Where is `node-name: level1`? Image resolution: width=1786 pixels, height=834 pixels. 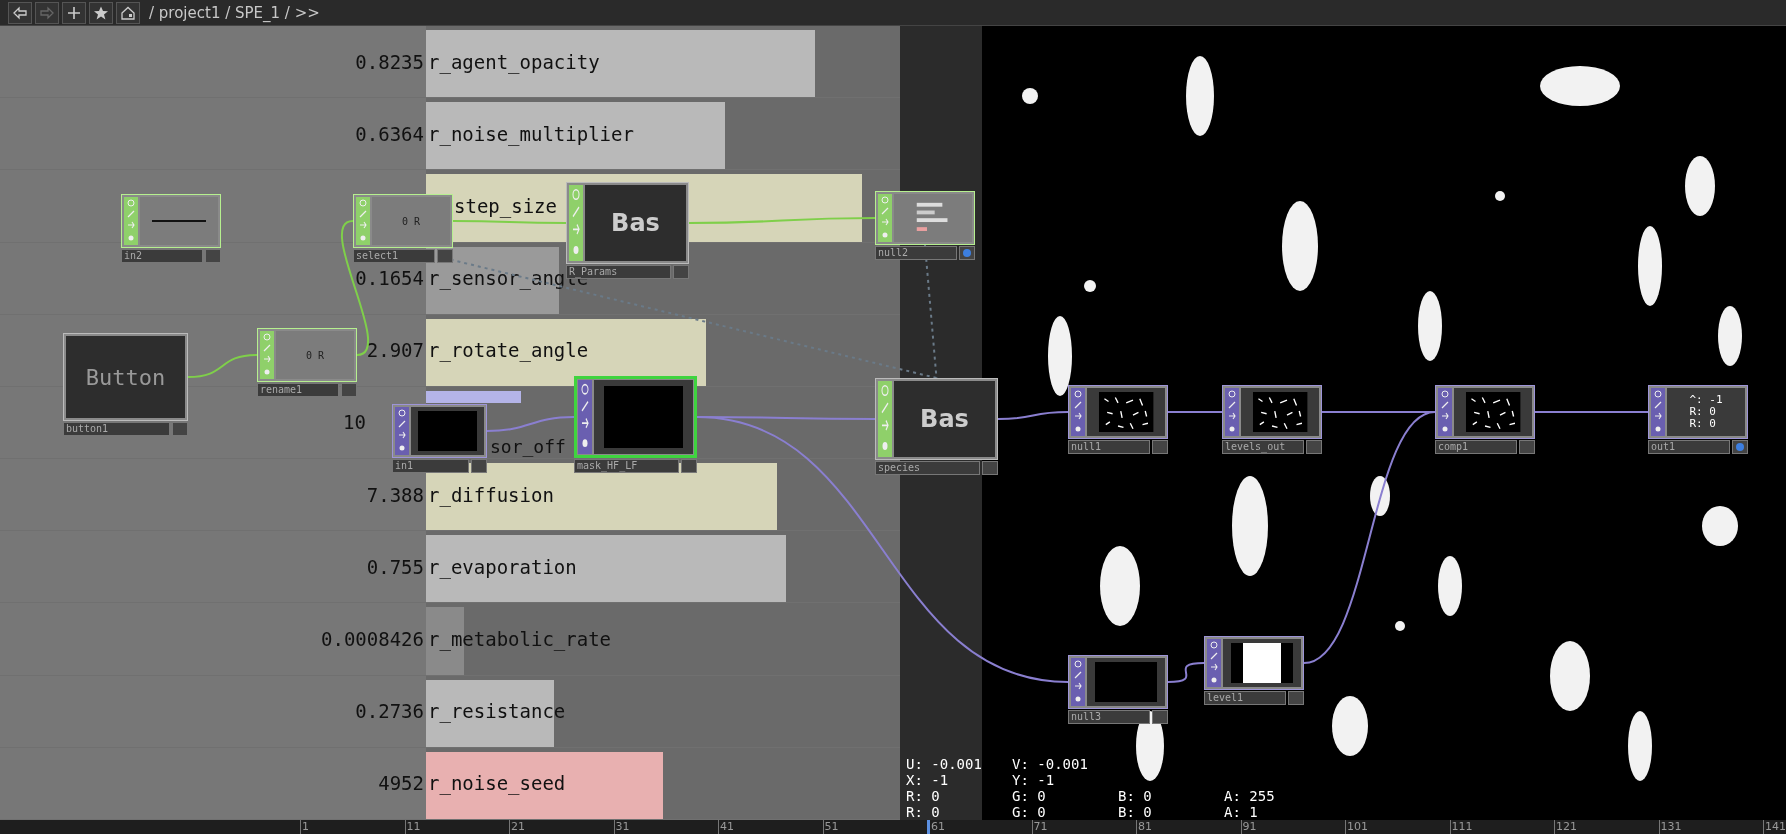 node-name: level1 is located at coordinates (1245, 698).